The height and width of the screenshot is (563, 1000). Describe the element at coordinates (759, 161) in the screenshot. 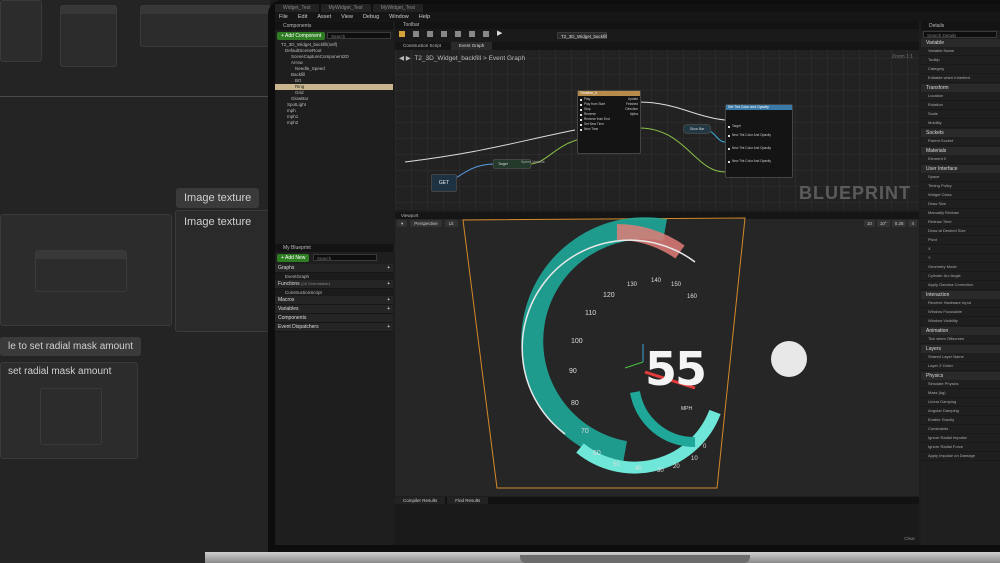

I see `pin-tint-3: New Tint Color And Opacity` at that location.